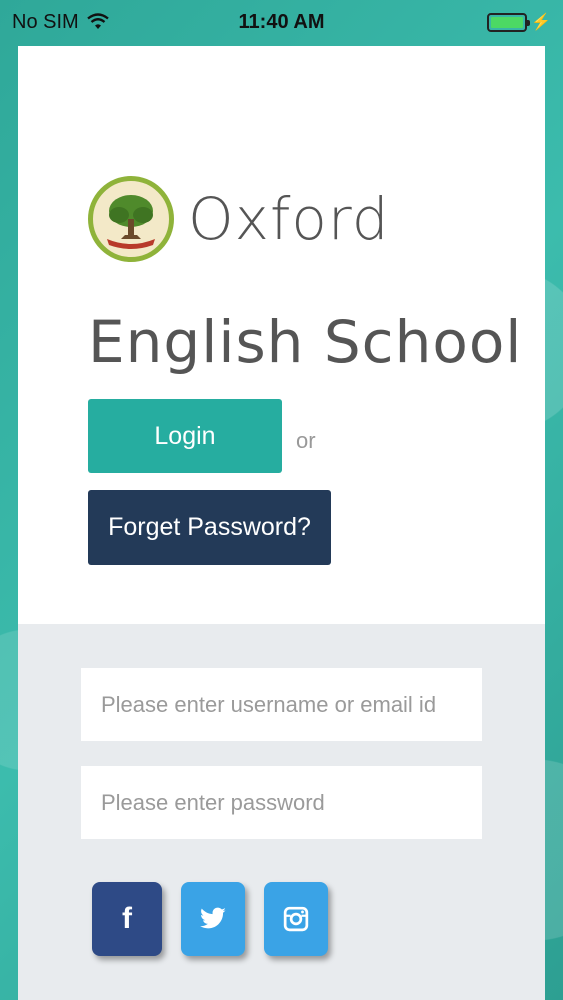 The height and width of the screenshot is (1000, 563). I want to click on status-right: ⚡, so click(519, 22).